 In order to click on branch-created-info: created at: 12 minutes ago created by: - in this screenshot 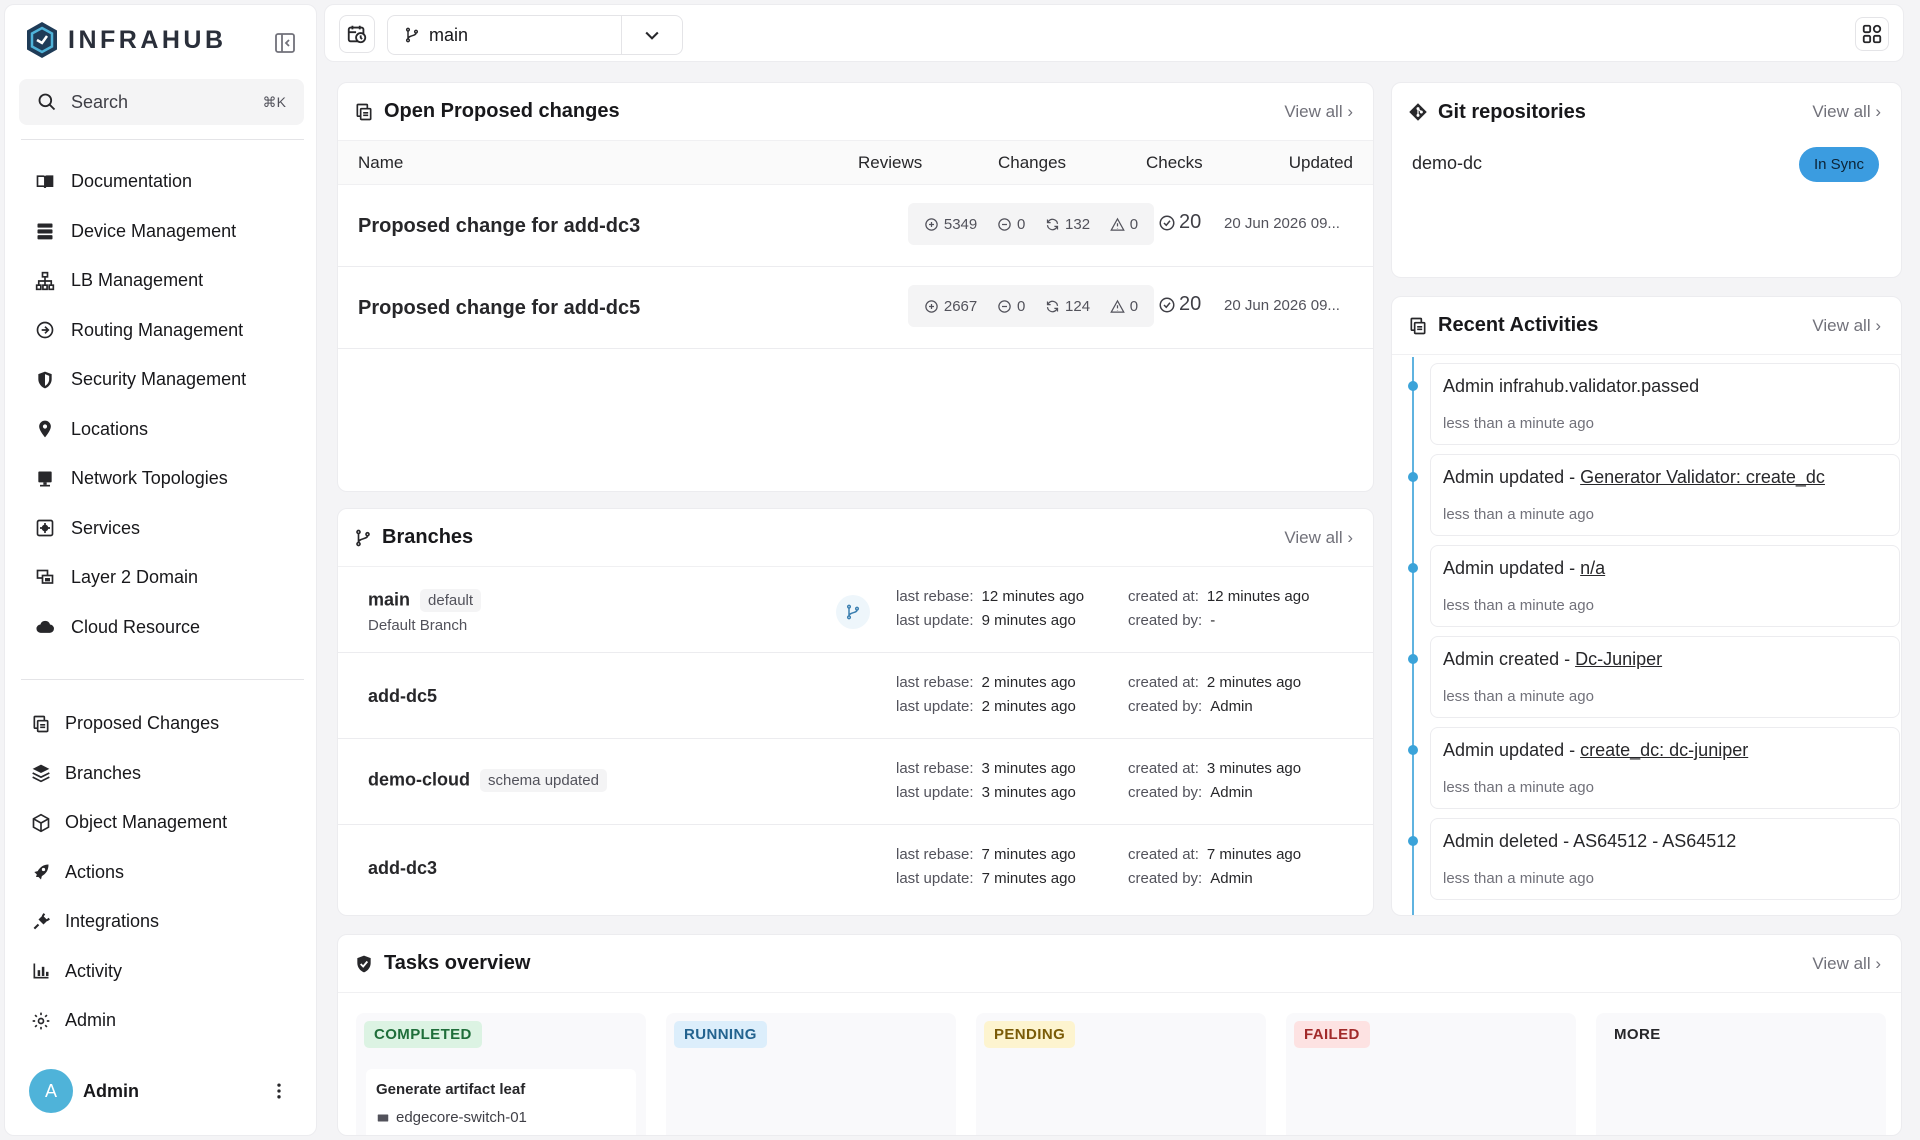, I will do `click(1218, 609)`.